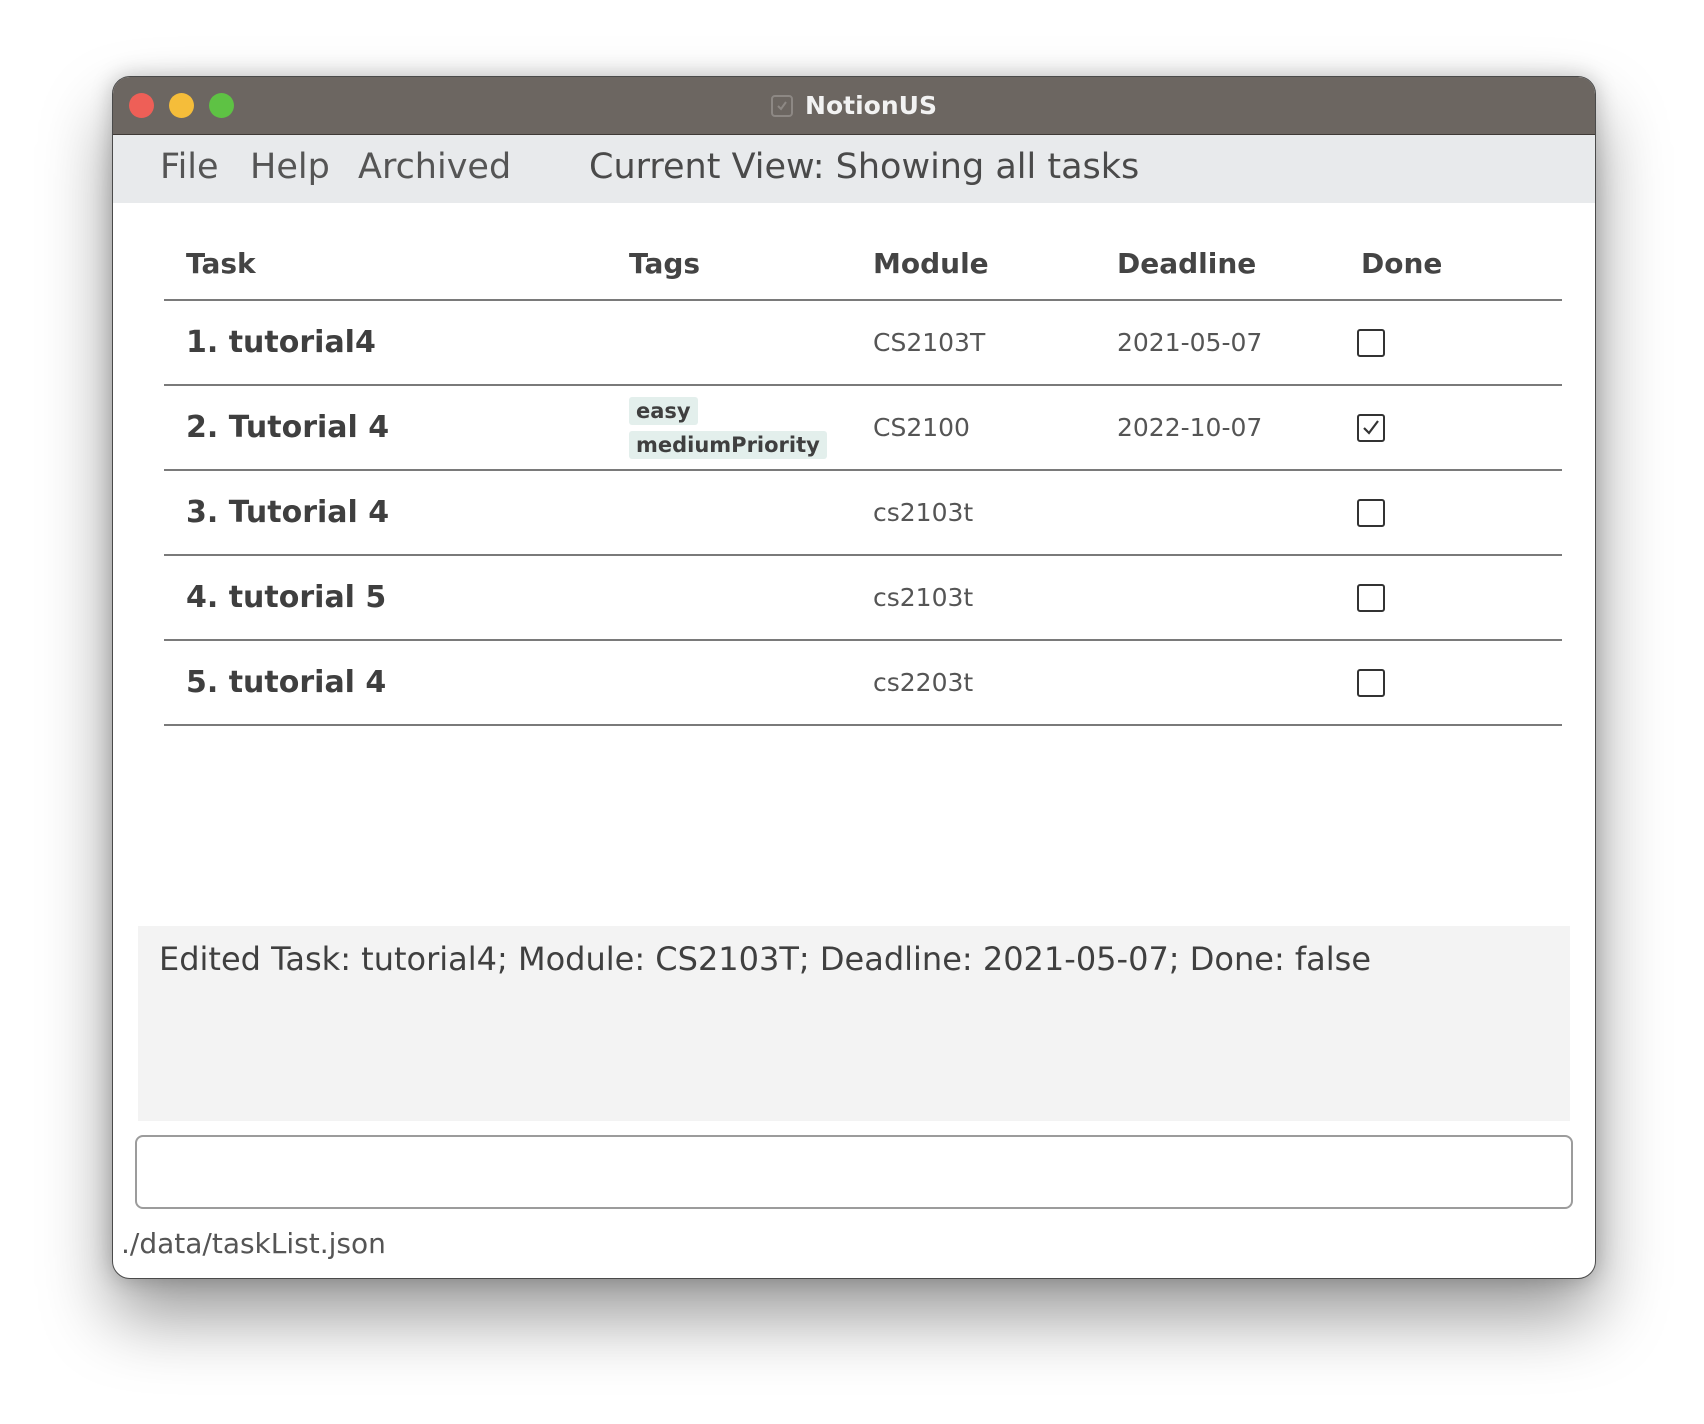 This screenshot has height=1424, width=1704. I want to click on column-header-module: Module, so click(931, 263).